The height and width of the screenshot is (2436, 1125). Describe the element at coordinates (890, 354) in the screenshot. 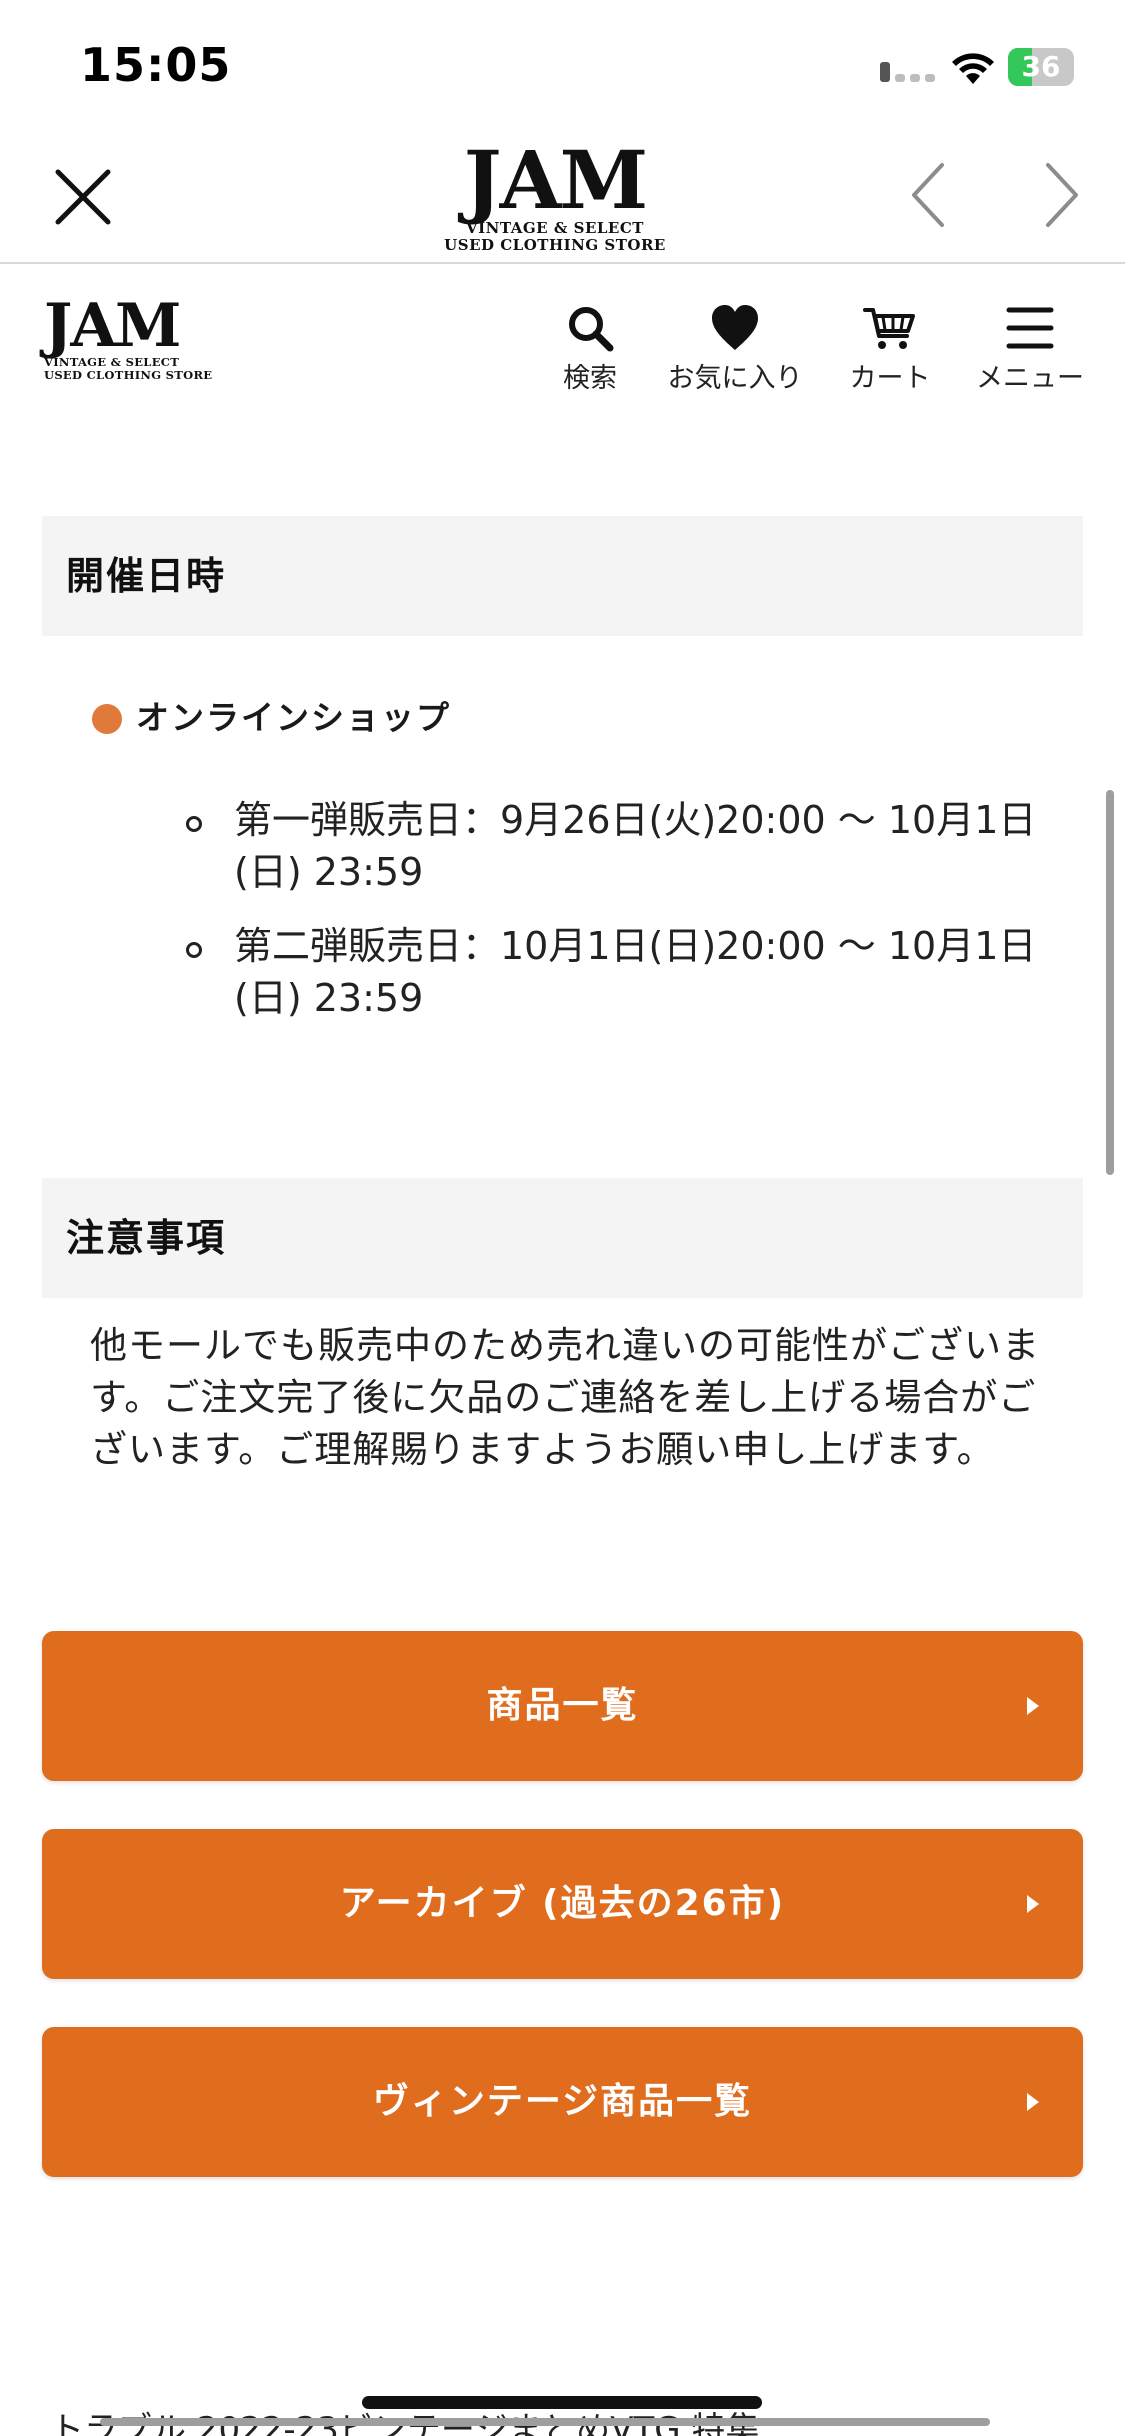

I see `cart-button: カート` at that location.